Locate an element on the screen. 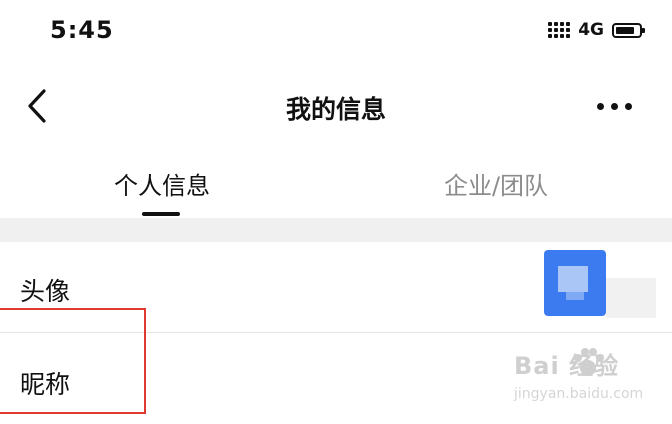  avatar-blur-patch is located at coordinates (631, 298).